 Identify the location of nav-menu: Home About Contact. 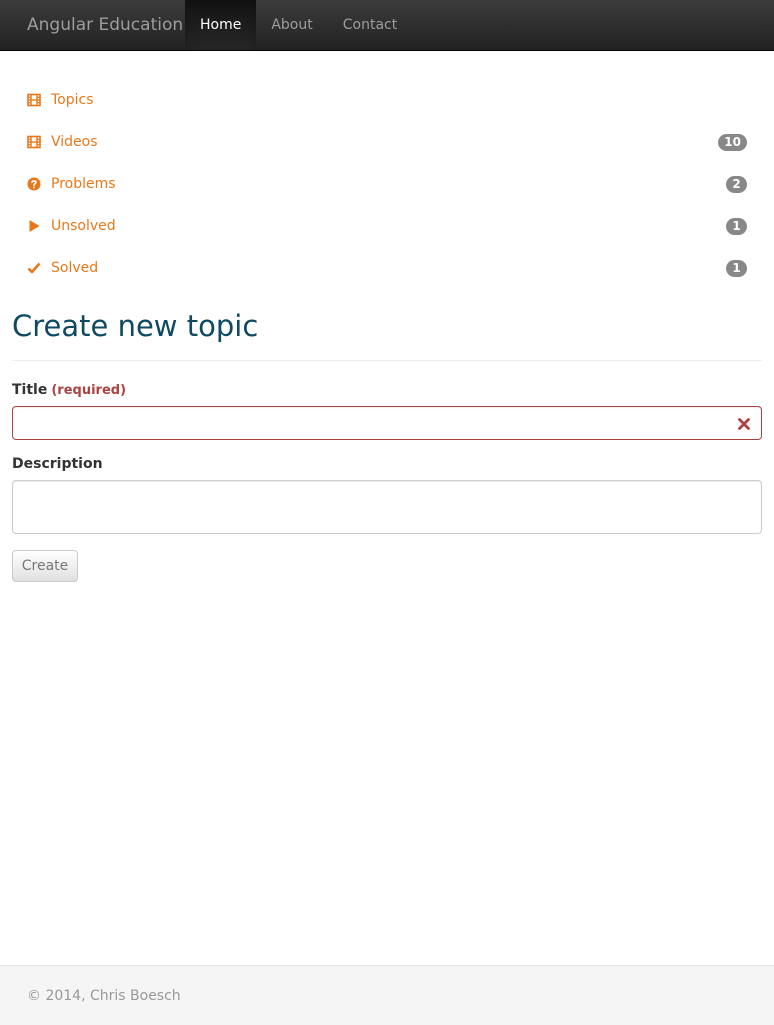
(298, 25).